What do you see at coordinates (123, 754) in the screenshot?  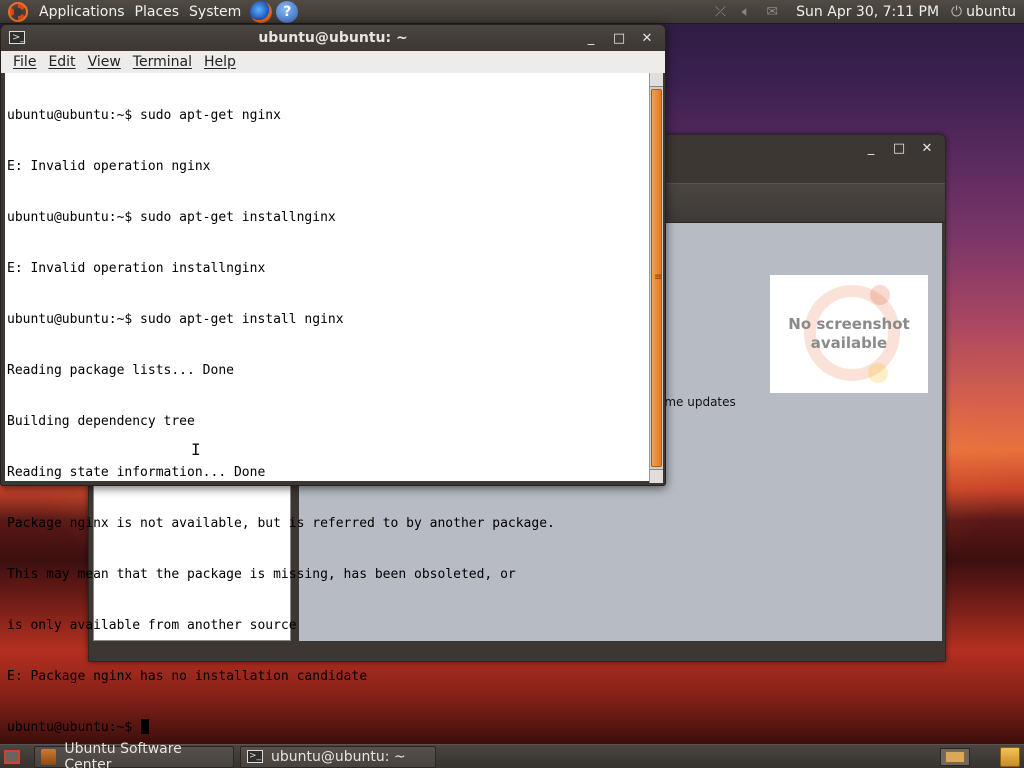 I see `task-label: Ubuntu Software Center` at bounding box center [123, 754].